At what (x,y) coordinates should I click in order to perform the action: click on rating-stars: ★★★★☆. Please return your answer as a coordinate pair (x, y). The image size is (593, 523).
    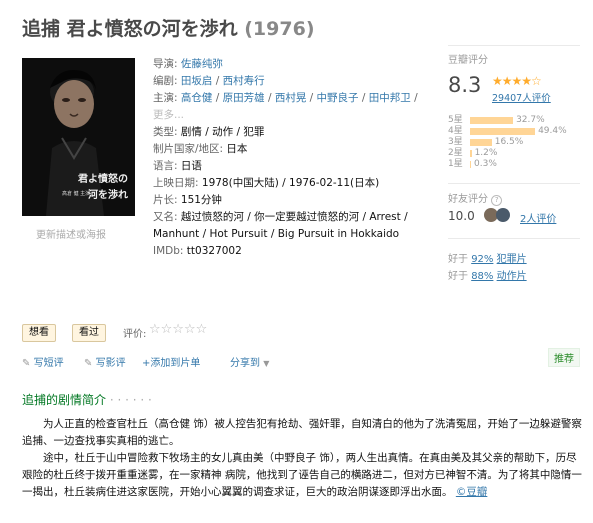
    Looking at the image, I should click on (517, 81).